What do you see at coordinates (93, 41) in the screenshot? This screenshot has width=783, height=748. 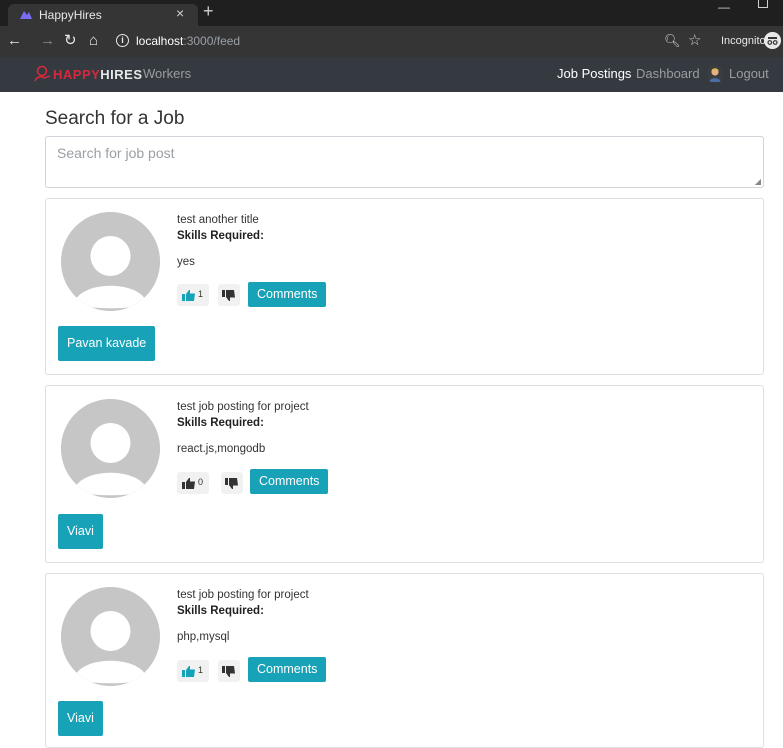 I see `home-icon: ⌂` at bounding box center [93, 41].